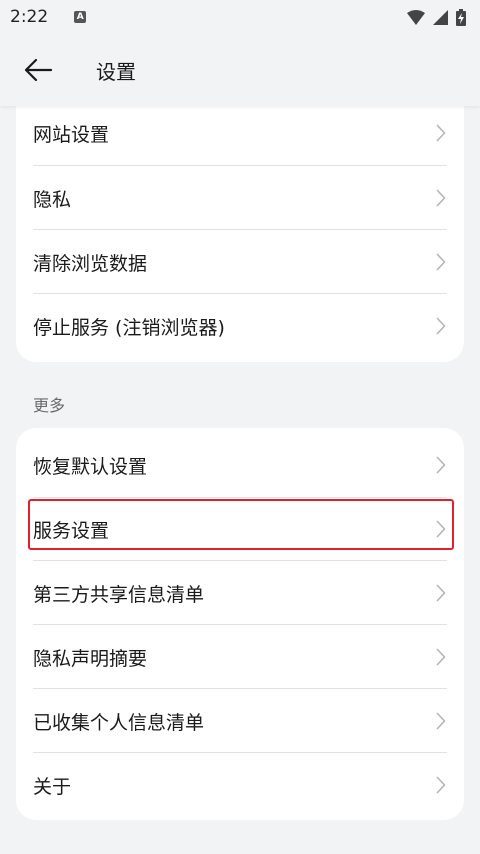  I want to click on arrow-left-icon, so click(38, 70).